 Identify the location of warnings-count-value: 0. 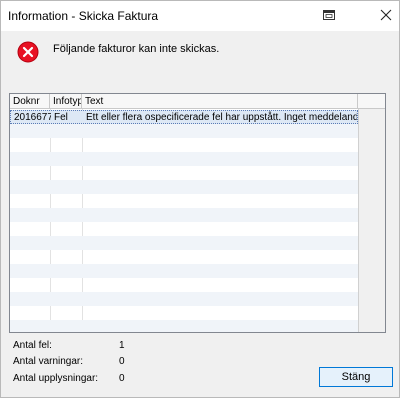
(122, 361).